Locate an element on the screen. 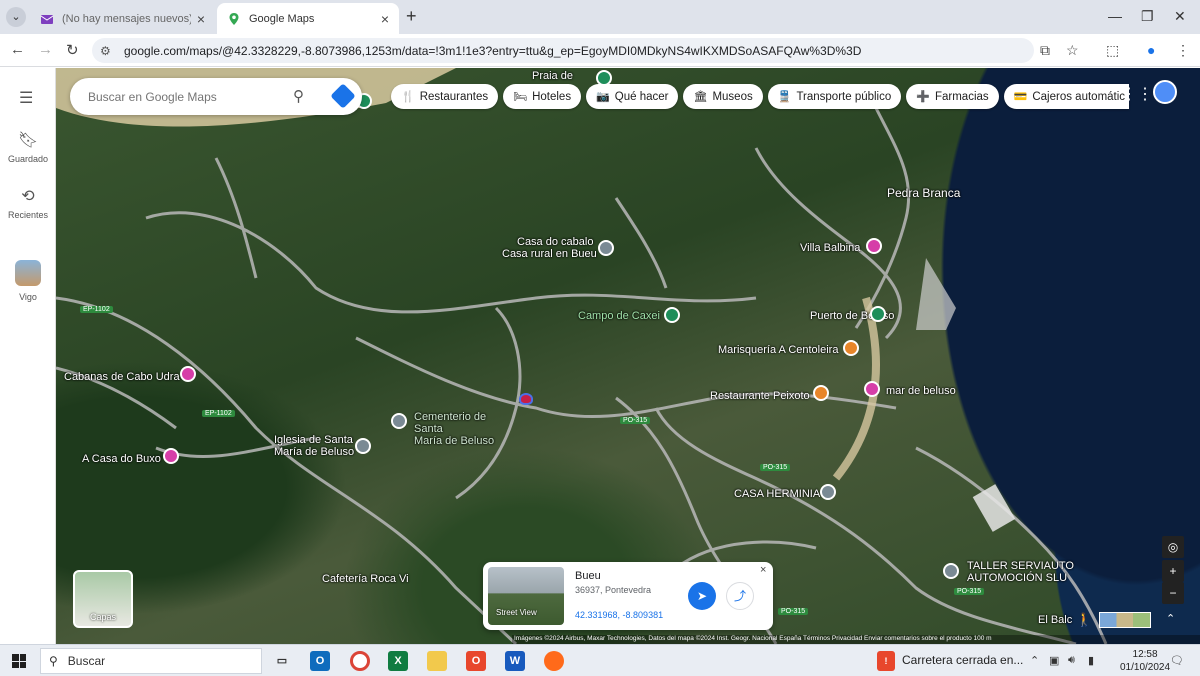 Image resolution: width=1200 pixels, height=676 pixels. church-pin-icon is located at coordinates (363, 446).